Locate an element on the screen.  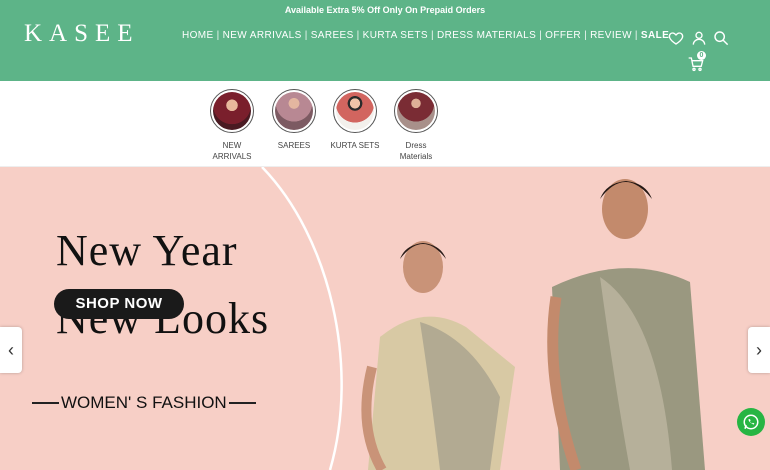
nav-sale: SALE is located at coordinates (655, 35).